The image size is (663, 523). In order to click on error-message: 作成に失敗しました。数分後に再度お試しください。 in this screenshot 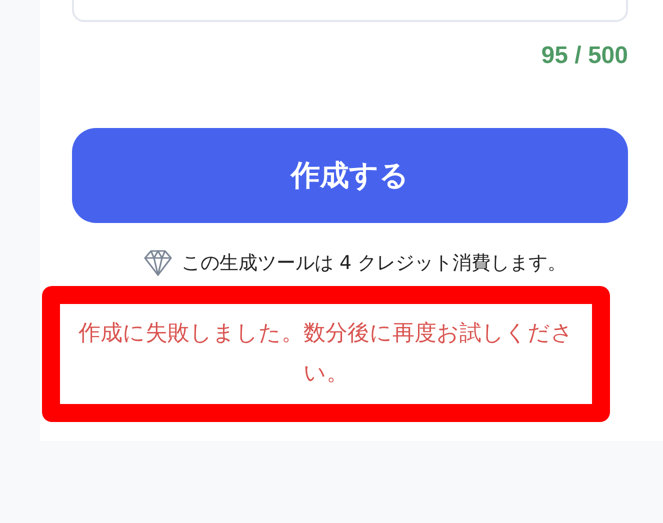, I will do `click(326, 354)`.